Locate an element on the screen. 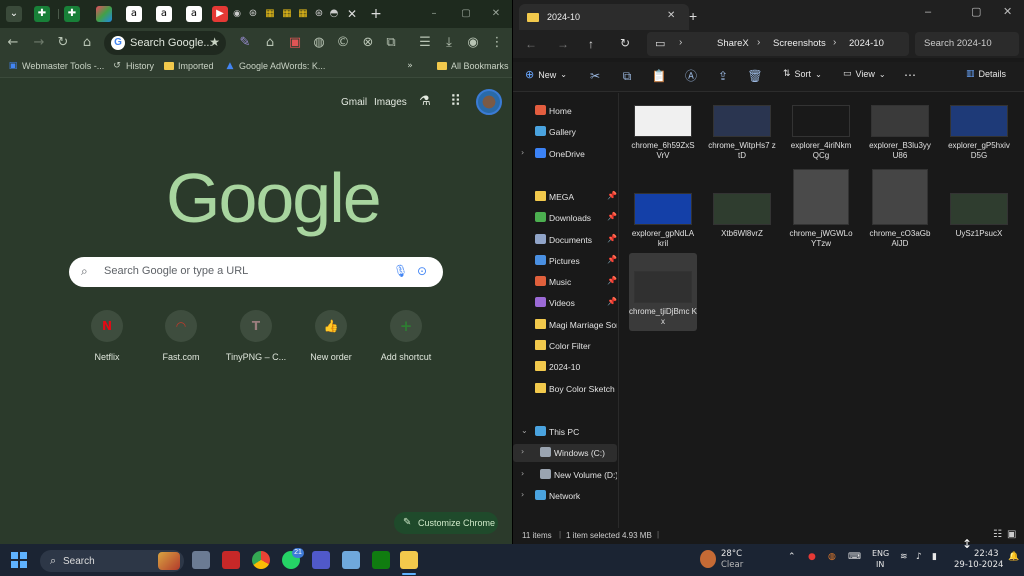 The height and width of the screenshot is (576, 1024). lang-primary: ENG is located at coordinates (880, 553).